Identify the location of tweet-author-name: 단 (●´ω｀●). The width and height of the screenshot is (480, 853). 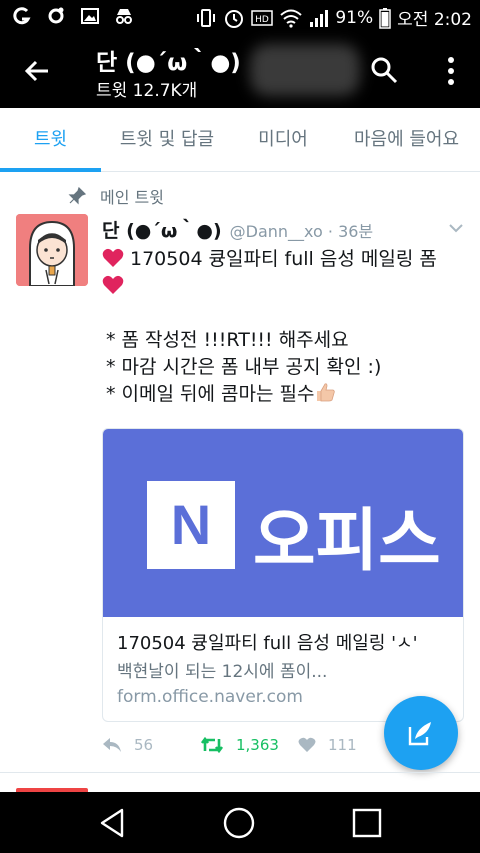
(162, 229).